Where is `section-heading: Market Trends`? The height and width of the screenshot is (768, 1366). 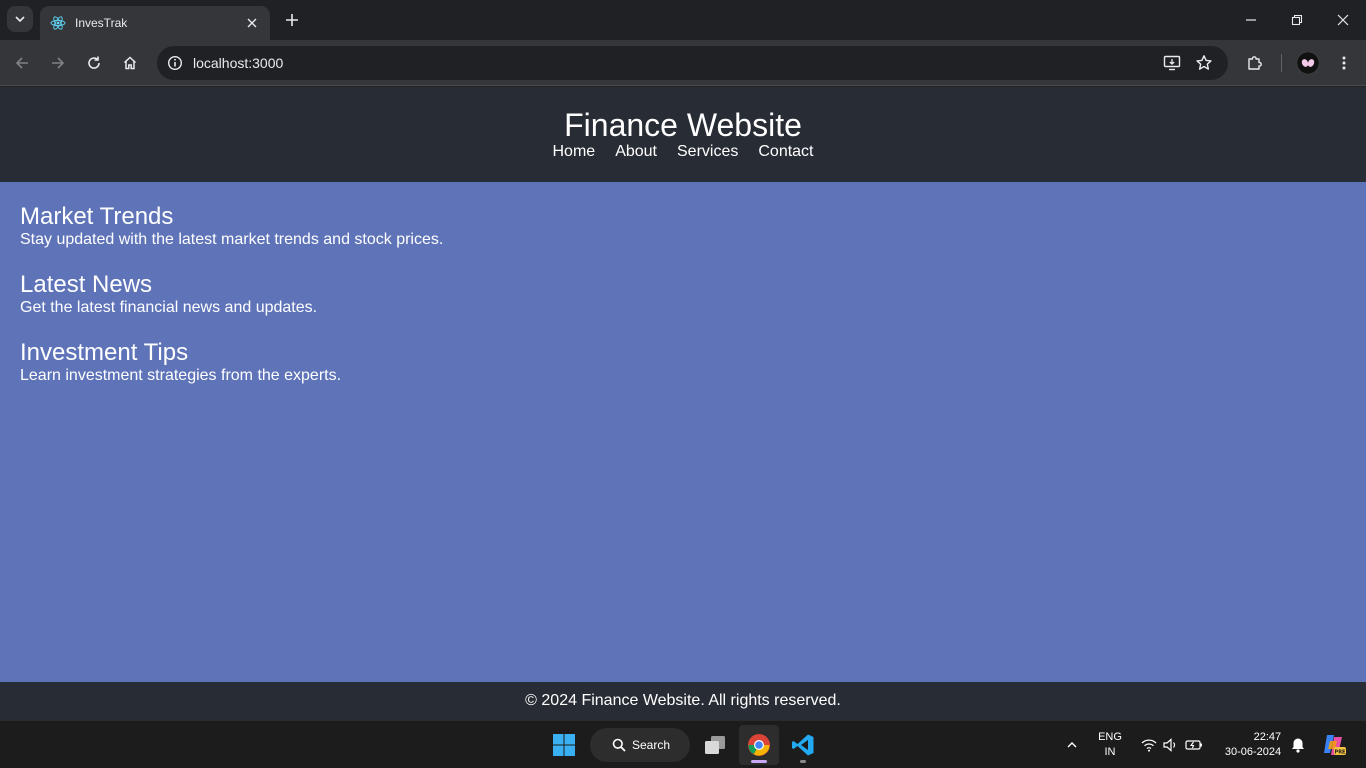 section-heading: Market Trends is located at coordinates (97, 216).